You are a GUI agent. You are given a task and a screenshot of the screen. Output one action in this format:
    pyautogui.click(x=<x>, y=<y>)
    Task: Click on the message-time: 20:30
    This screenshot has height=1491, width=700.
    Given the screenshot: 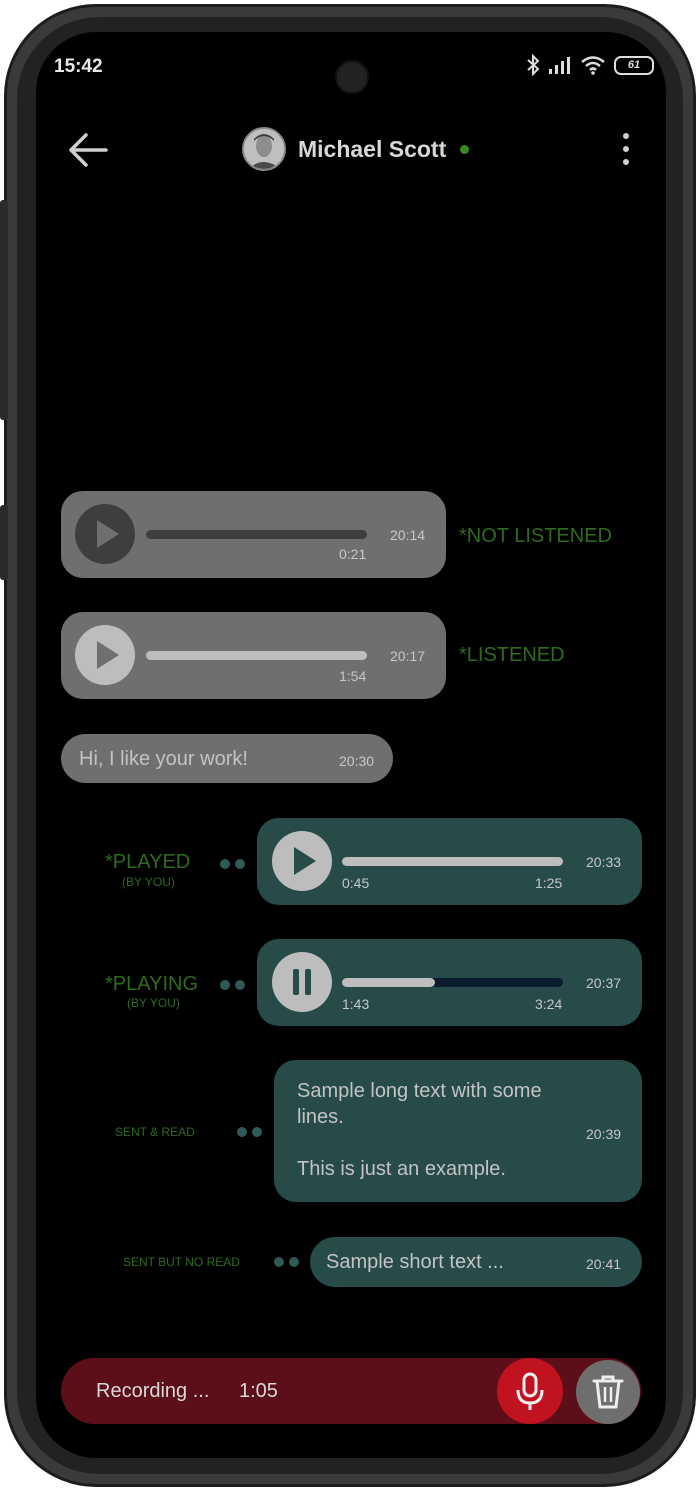 What is the action you would take?
    pyautogui.click(x=357, y=761)
    